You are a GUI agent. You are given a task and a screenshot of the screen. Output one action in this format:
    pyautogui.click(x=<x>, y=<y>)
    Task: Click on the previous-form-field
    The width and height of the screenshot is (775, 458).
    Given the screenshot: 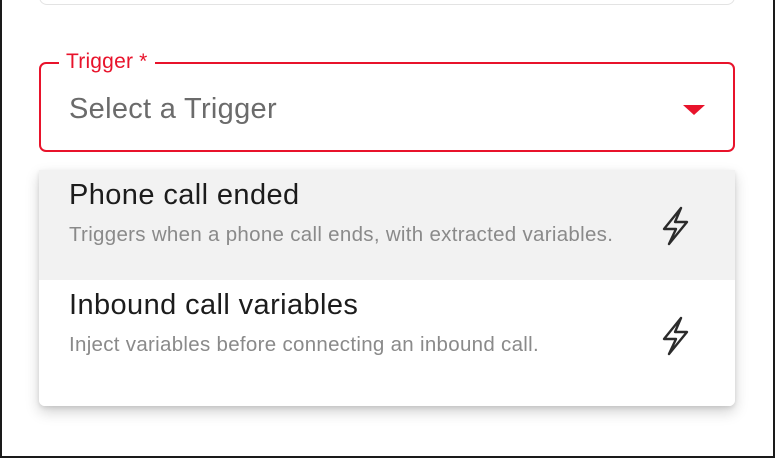 What is the action you would take?
    pyautogui.click(x=387, y=2)
    